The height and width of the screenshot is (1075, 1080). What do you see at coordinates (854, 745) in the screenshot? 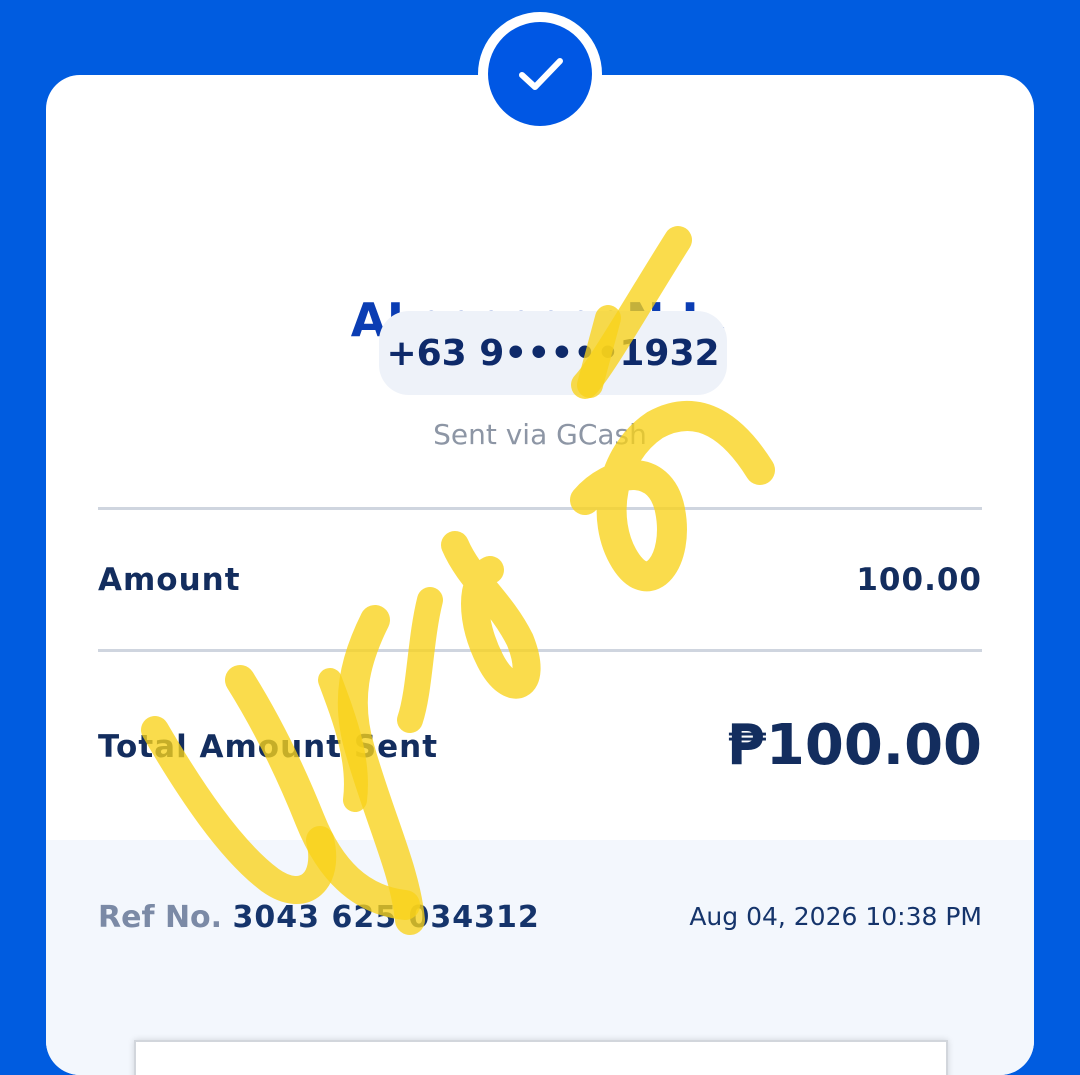
I see `total-amount-value: ₱100.00` at bounding box center [854, 745].